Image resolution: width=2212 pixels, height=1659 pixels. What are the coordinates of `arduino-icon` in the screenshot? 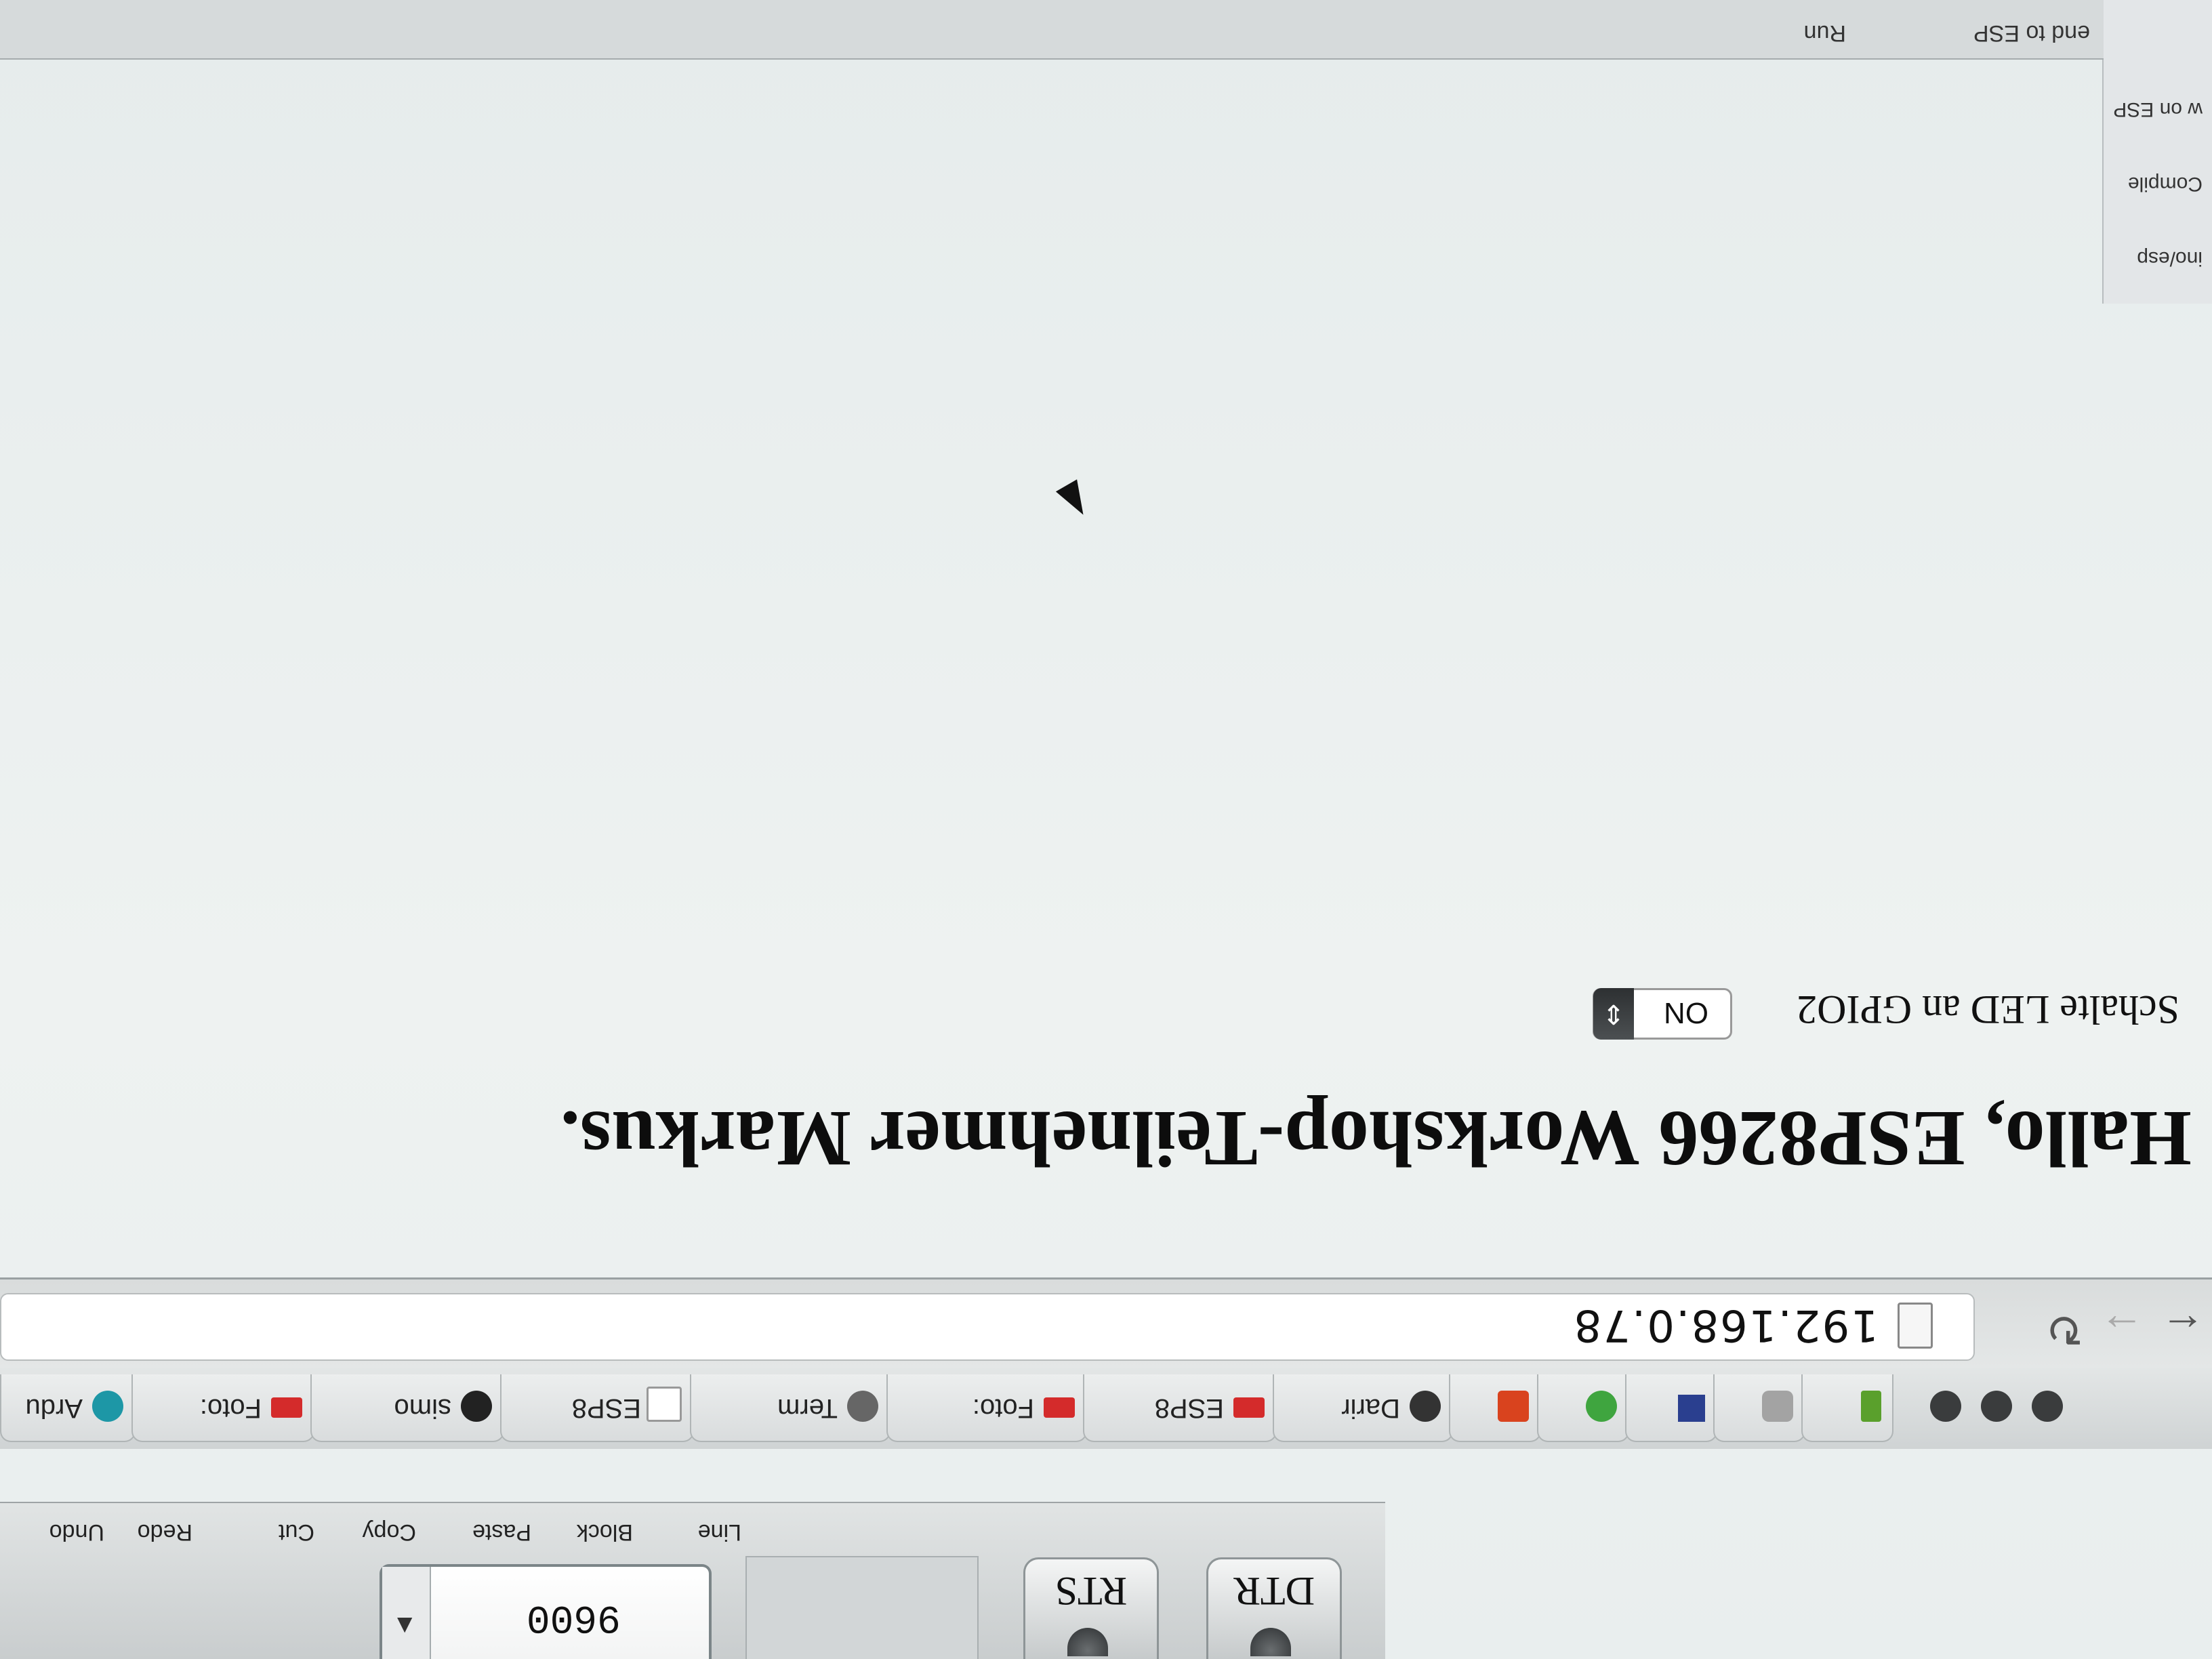 It's located at (107, 1407).